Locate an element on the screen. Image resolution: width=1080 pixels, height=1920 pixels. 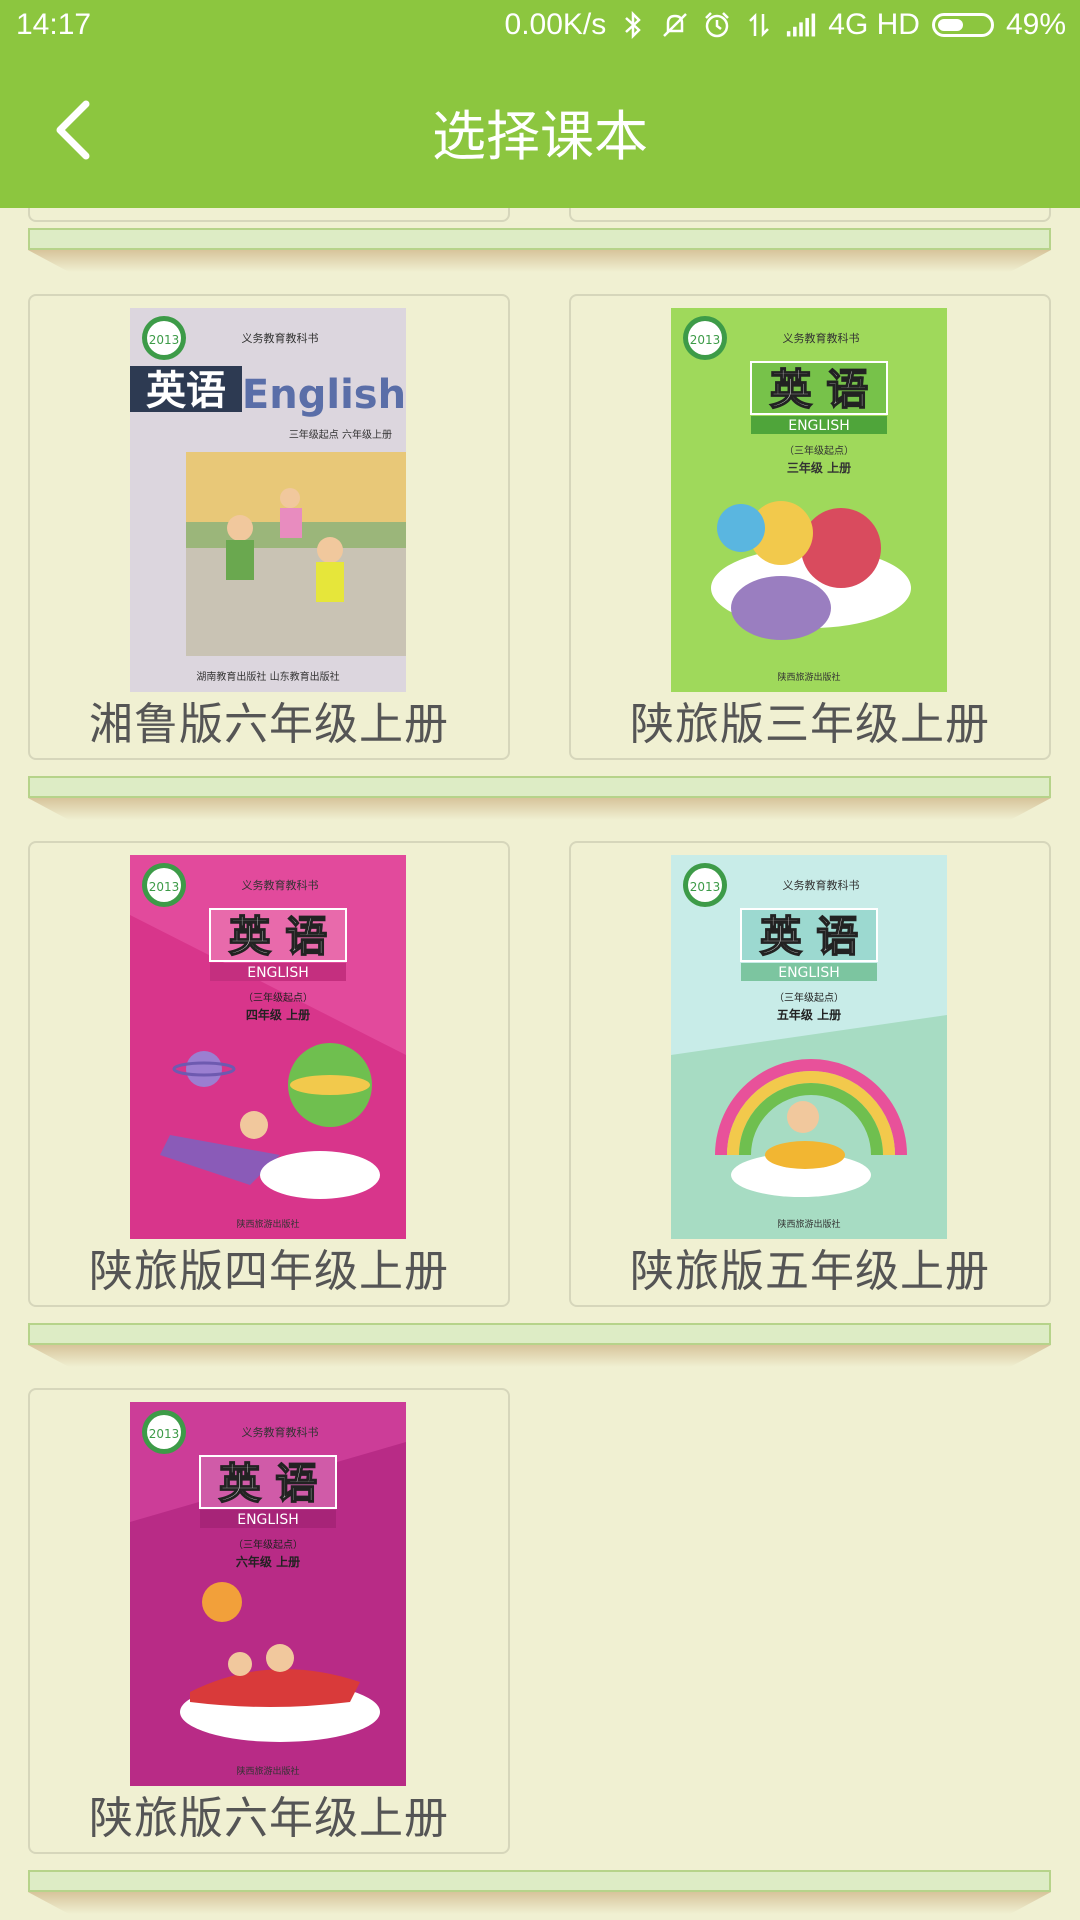
bluetooth-icon is located at coordinates (633, 25).